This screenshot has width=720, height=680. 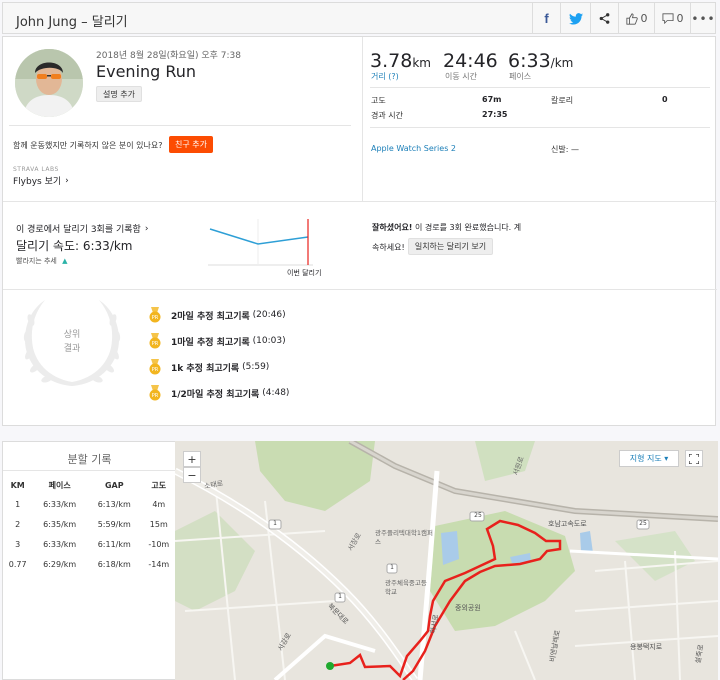 What do you see at coordinates (450, 246) in the screenshot?
I see `matched-runs-button: 일치하는 달리기 보기` at bounding box center [450, 246].